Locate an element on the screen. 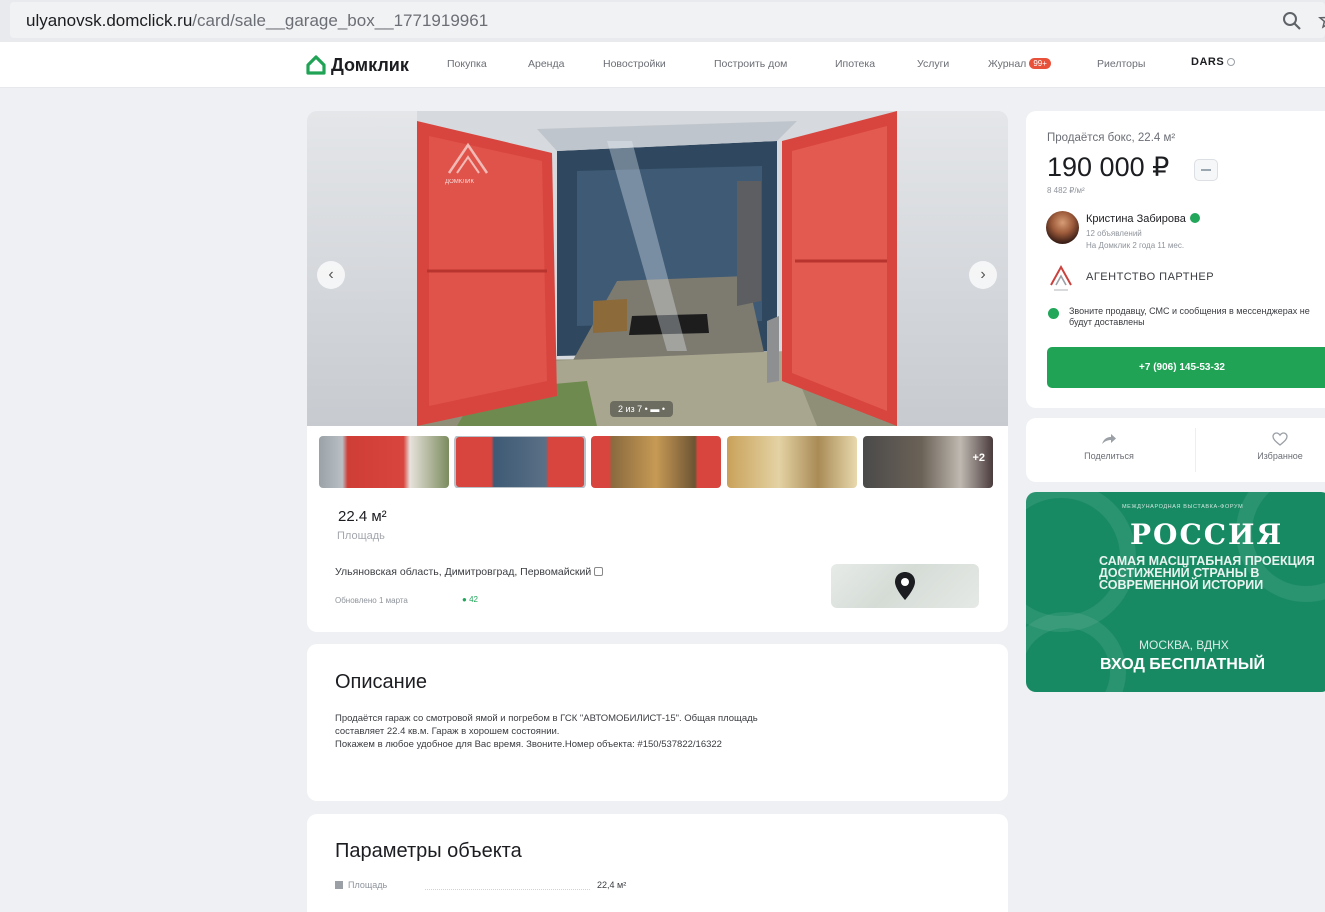 This screenshot has width=1325, height=912. share-button: Поделиться is located at coordinates (1109, 446).